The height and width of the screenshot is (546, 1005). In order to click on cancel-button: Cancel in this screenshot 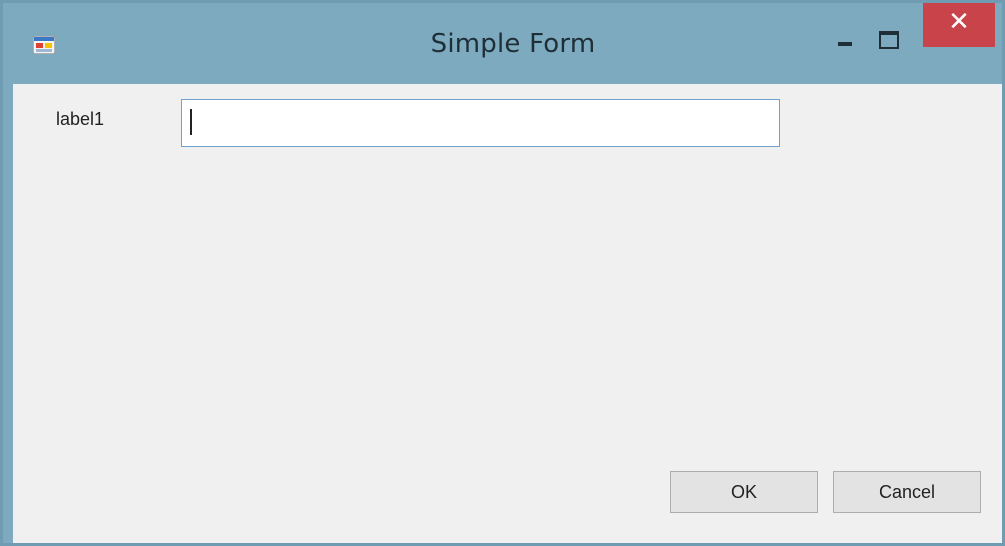, I will do `click(907, 492)`.